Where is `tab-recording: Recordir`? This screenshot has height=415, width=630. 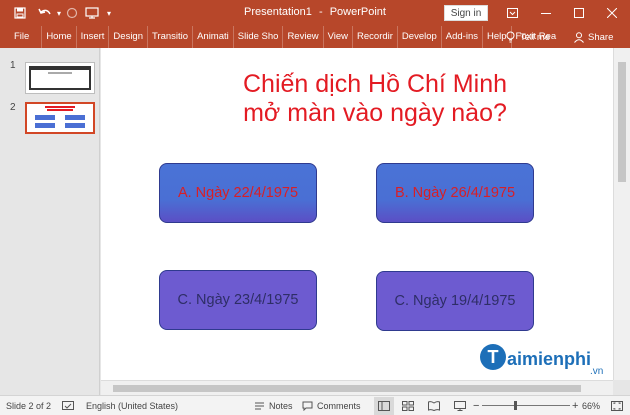
tab-recording: Recordir is located at coordinates (375, 37).